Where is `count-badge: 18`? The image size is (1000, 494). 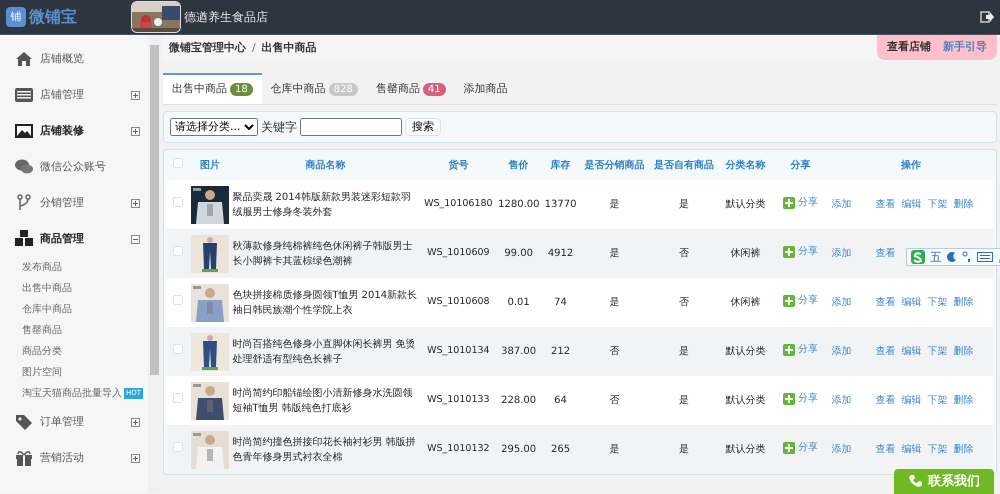 count-badge: 18 is located at coordinates (241, 89).